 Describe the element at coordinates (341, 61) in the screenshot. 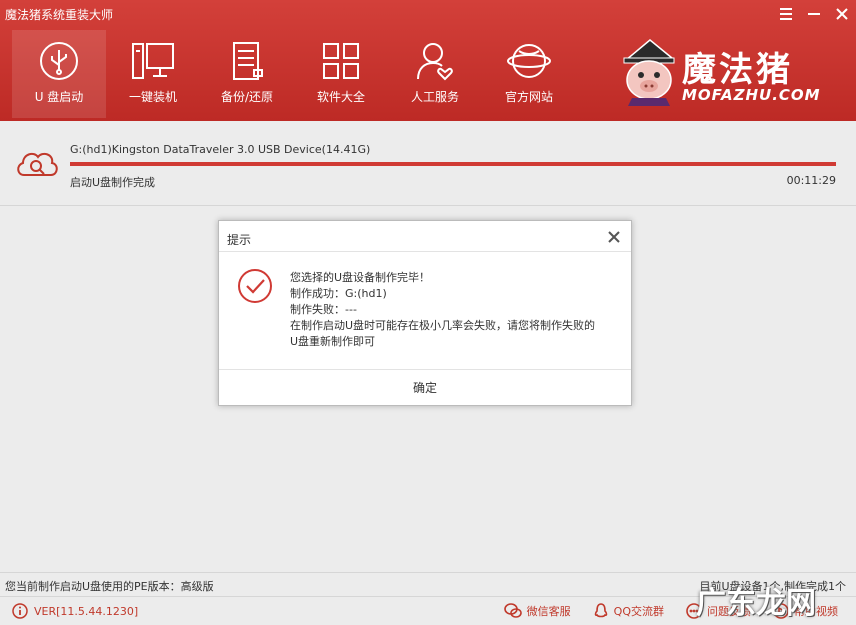

I see `apps-grid-icon` at that location.